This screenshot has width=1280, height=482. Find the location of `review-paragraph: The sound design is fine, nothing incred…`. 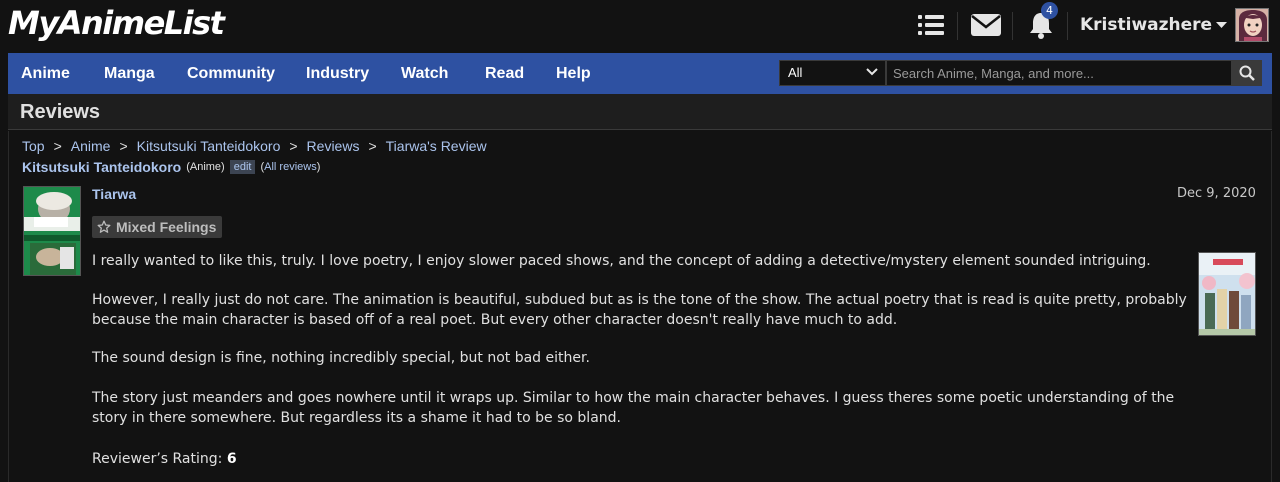

review-paragraph: The sound design is fine, nothing incred… is located at coordinates (341, 358).